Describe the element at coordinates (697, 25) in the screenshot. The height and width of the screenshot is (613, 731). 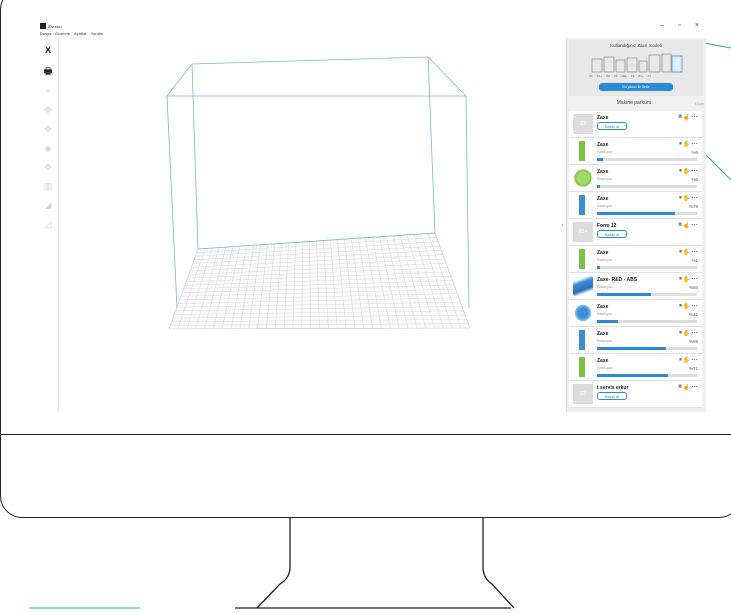
I see `close-window-button: ×` at that location.